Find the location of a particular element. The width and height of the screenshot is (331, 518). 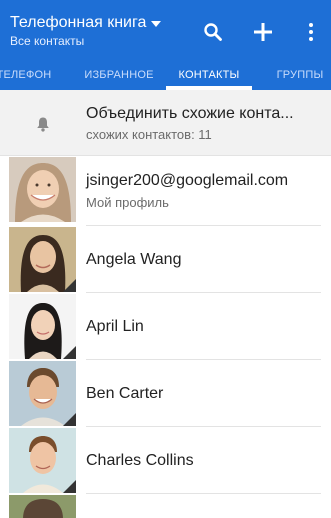

tab-favorites: ИЗБРАННОЕ is located at coordinates (119, 75).